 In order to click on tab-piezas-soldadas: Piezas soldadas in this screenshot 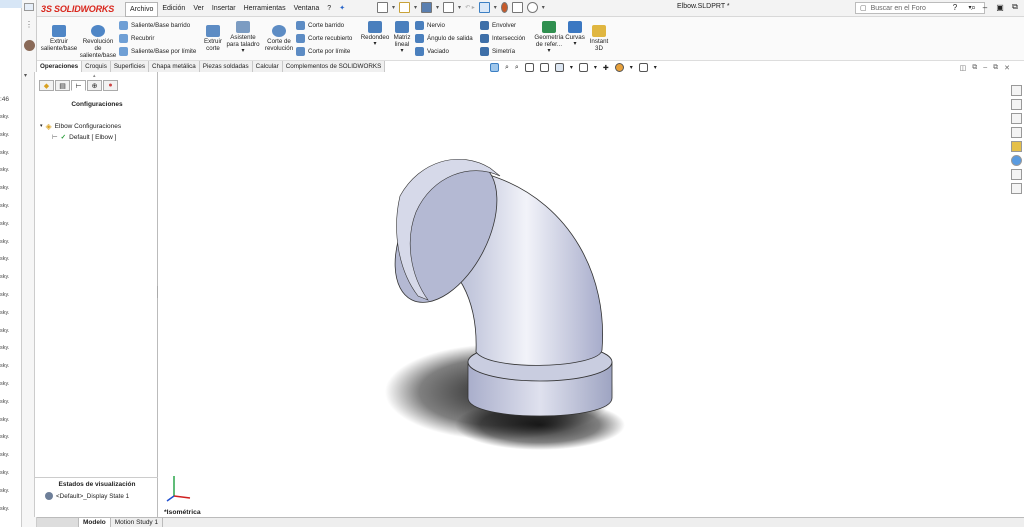, I will do `click(226, 66)`.